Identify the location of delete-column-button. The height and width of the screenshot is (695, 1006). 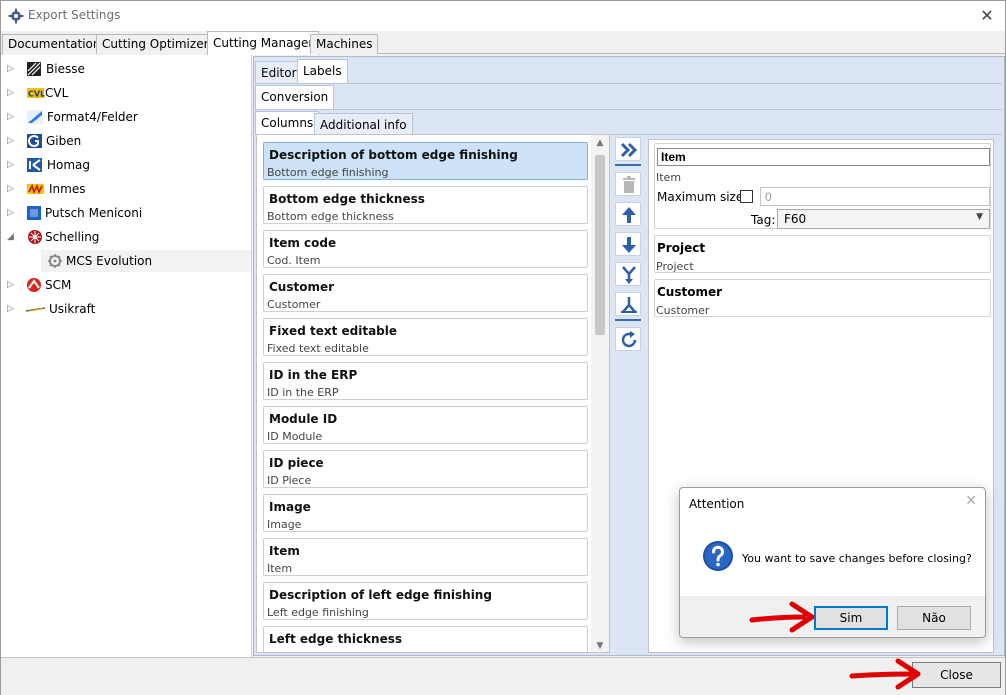
(628, 184).